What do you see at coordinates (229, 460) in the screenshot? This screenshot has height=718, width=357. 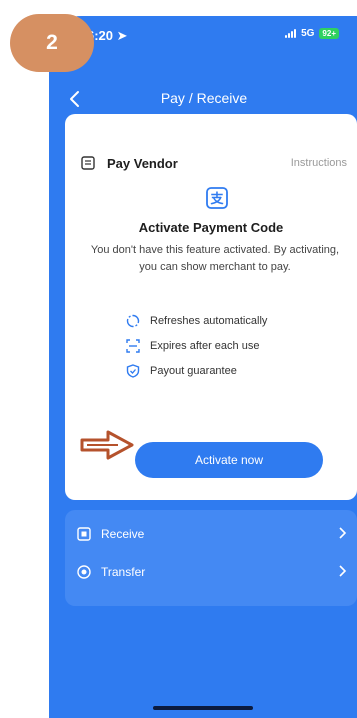 I see `activate-now-button: Activate now` at bounding box center [229, 460].